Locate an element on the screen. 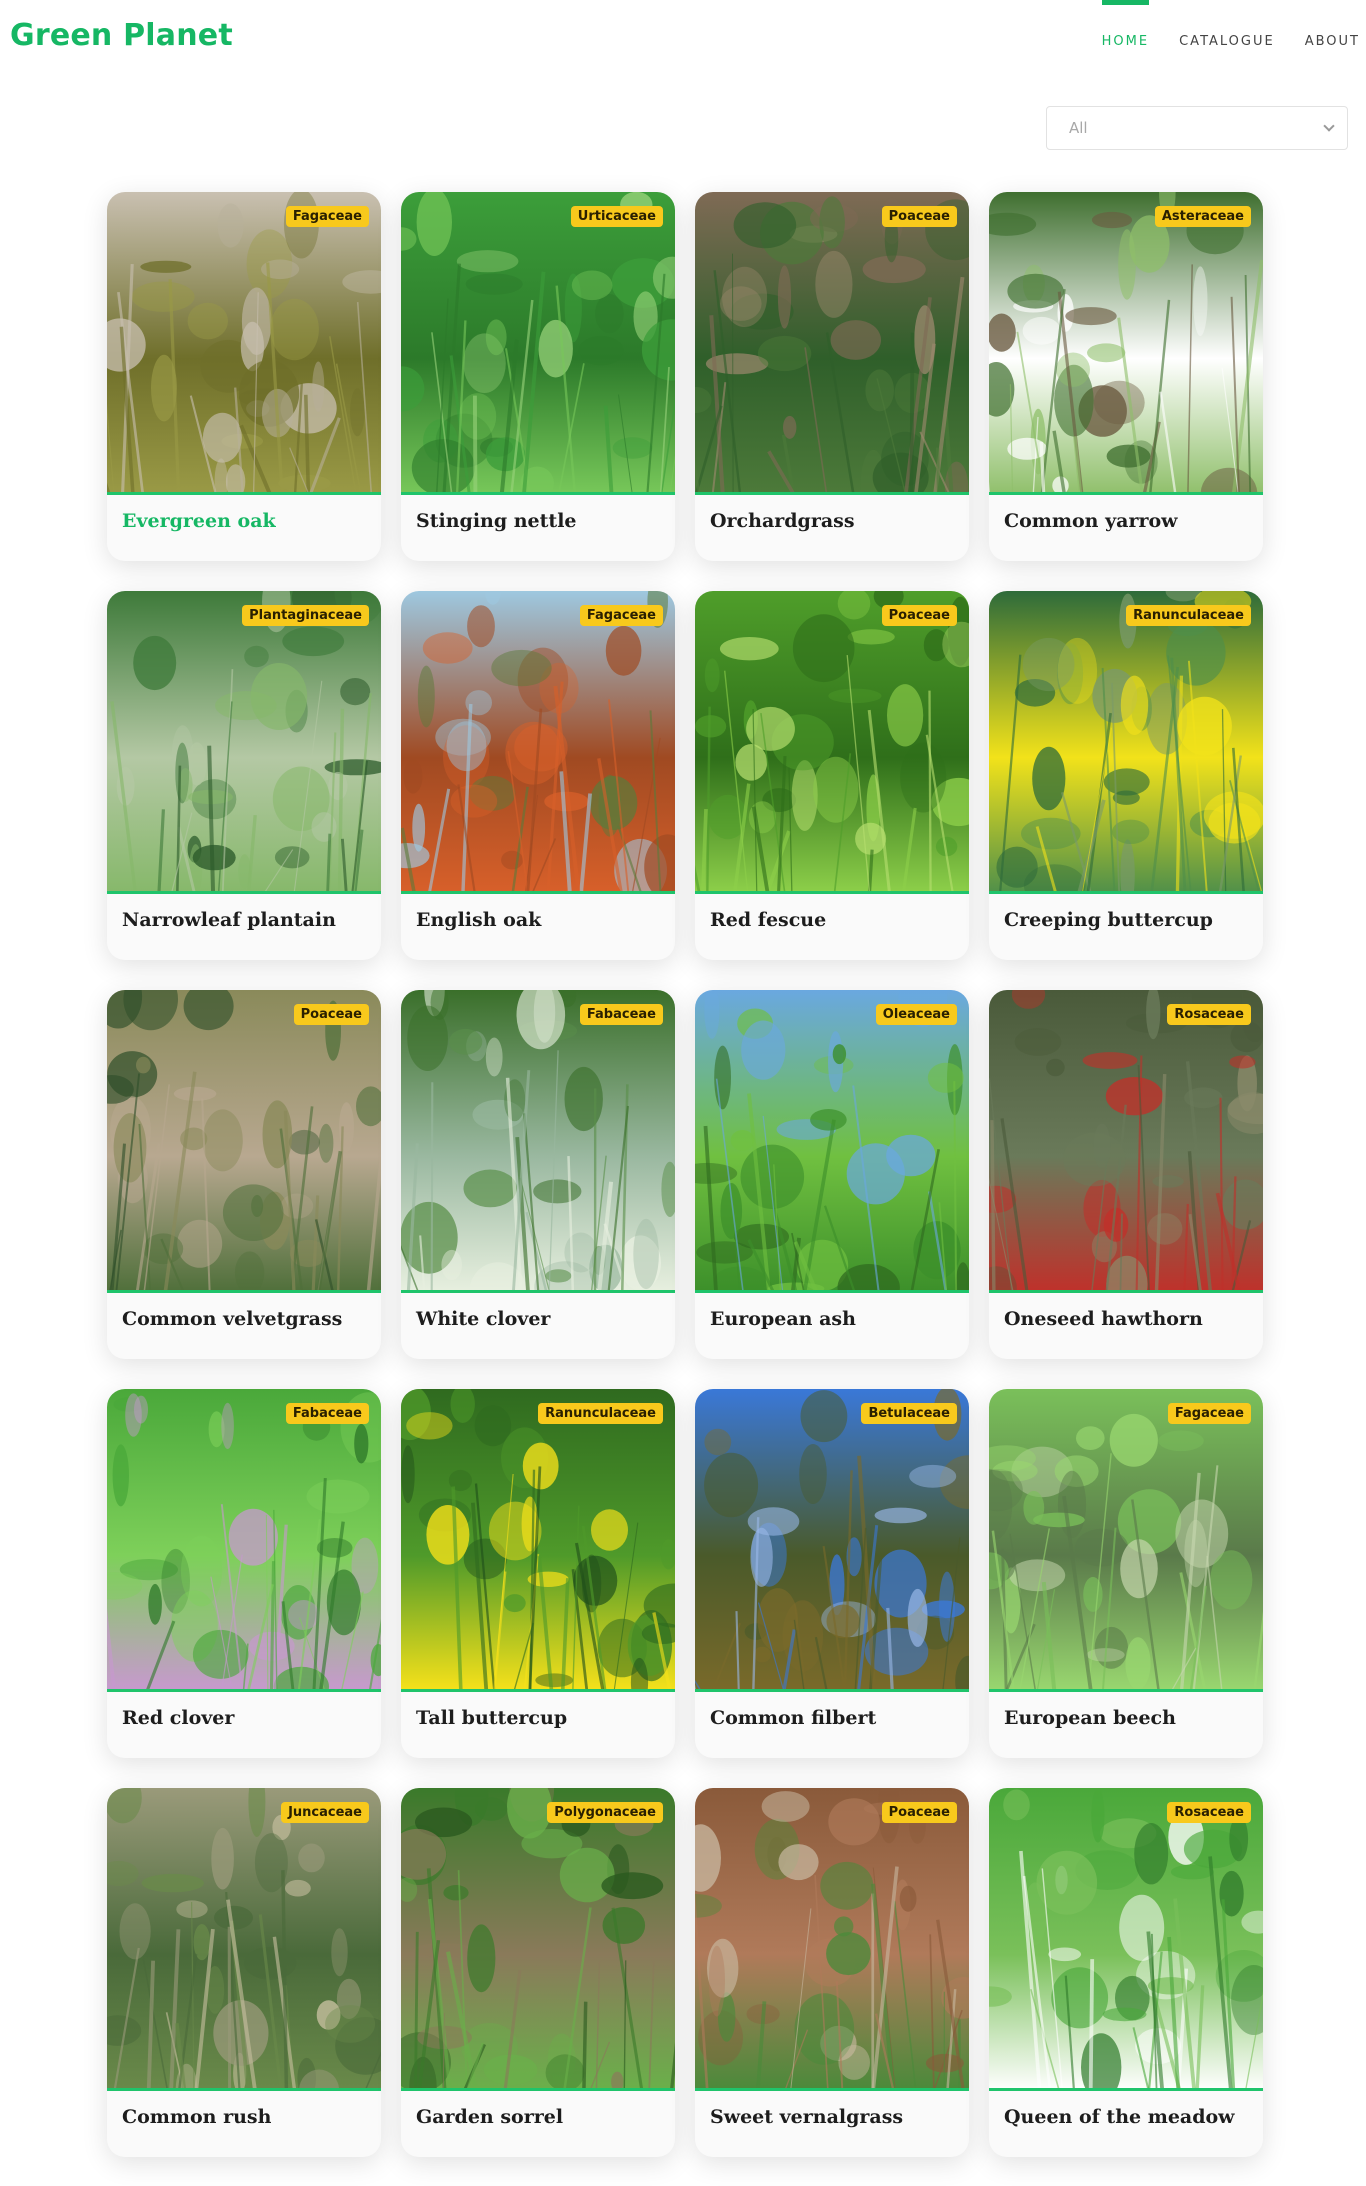  family-badge: Betulaceae is located at coordinates (909, 1413).